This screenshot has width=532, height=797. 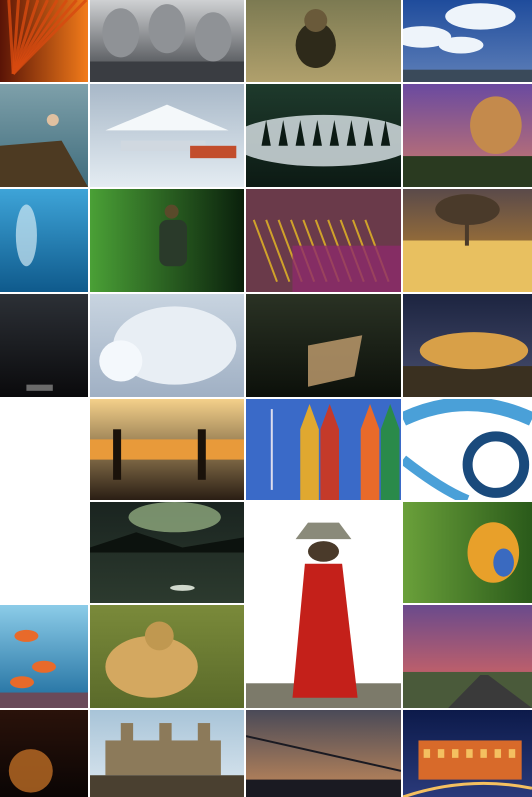 I want to click on photo-tile-stone-carvers, so click(x=167, y=41).